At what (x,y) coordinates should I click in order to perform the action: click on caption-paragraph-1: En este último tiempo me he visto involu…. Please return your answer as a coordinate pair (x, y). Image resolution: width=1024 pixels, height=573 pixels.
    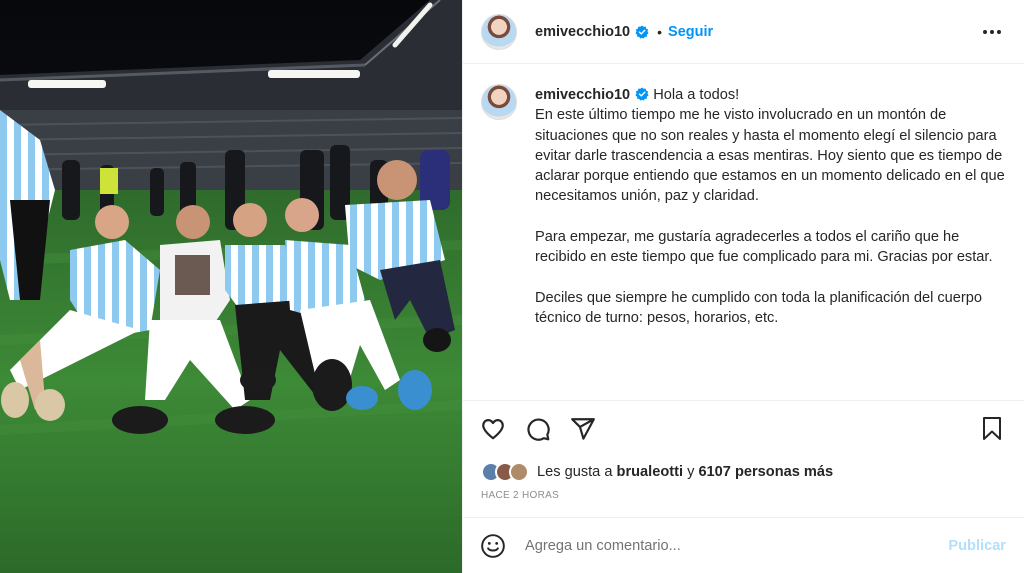
    Looking at the image, I should click on (770, 156).